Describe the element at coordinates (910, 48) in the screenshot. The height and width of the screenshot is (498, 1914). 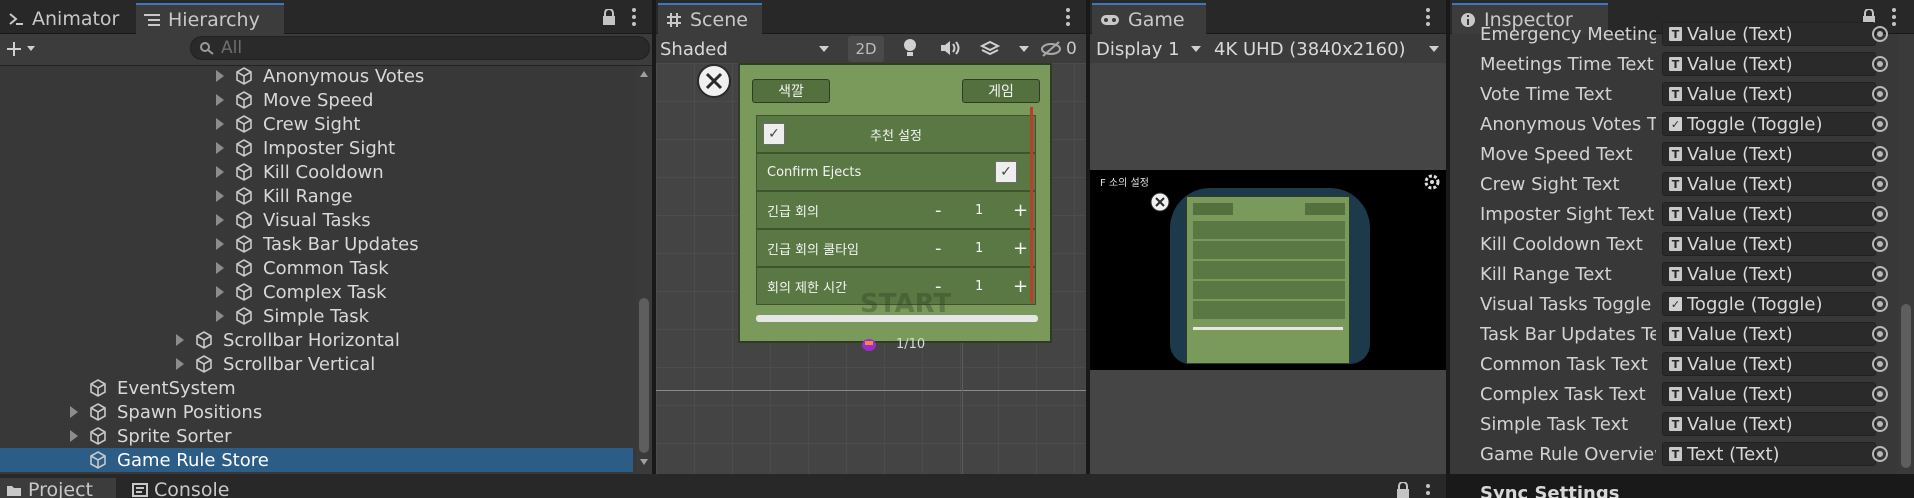
I see `lighting-icon` at that location.